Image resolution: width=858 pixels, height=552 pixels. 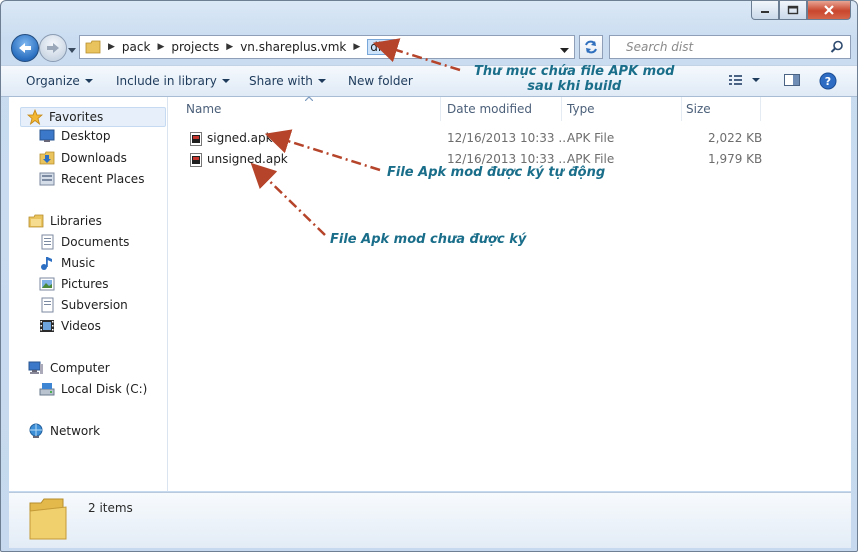 I want to click on arrow-right-icon, so click(x=53, y=48).